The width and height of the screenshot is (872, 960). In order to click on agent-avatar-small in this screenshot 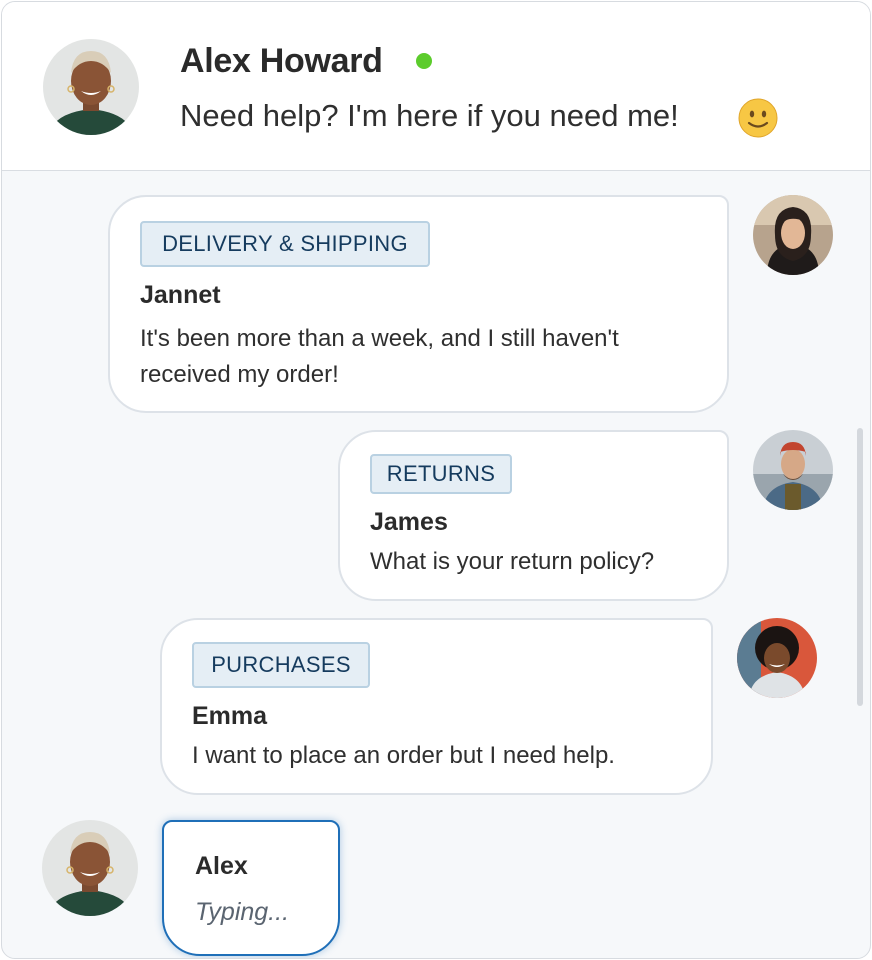, I will do `click(90, 868)`.